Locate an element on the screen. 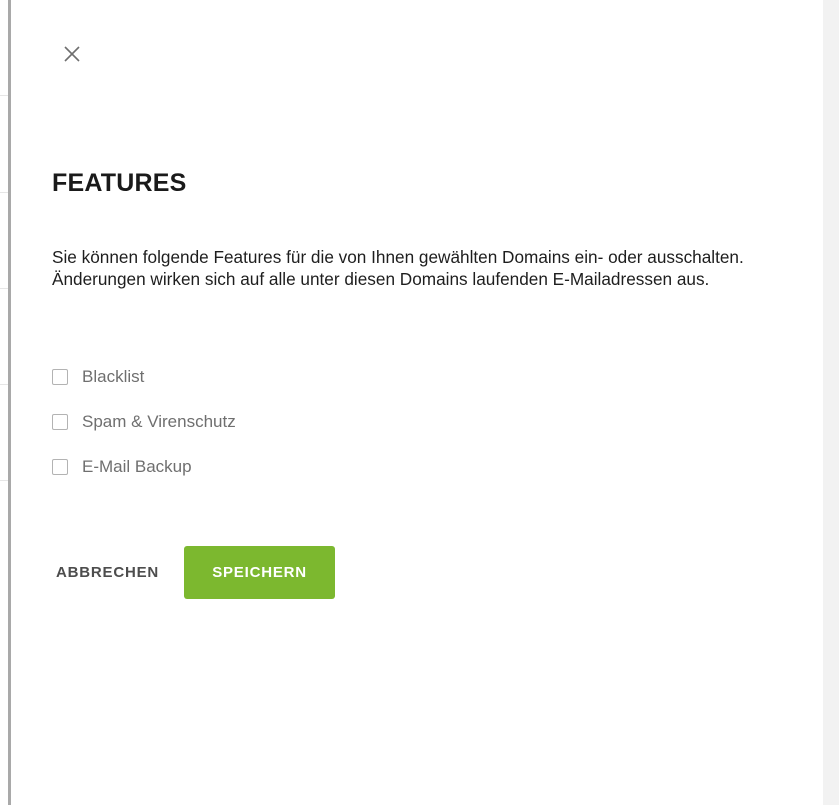 Image resolution: width=839 pixels, height=805 pixels. blacklist-checkbox is located at coordinates (60, 377).